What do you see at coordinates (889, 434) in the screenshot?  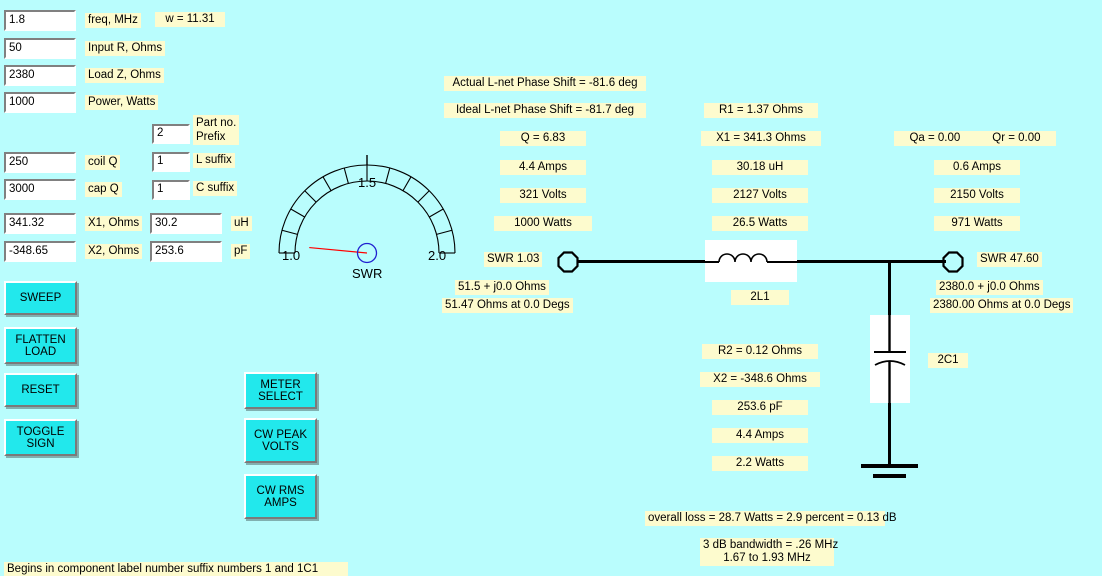 I see `wire-capacitor-to-ground` at bounding box center [889, 434].